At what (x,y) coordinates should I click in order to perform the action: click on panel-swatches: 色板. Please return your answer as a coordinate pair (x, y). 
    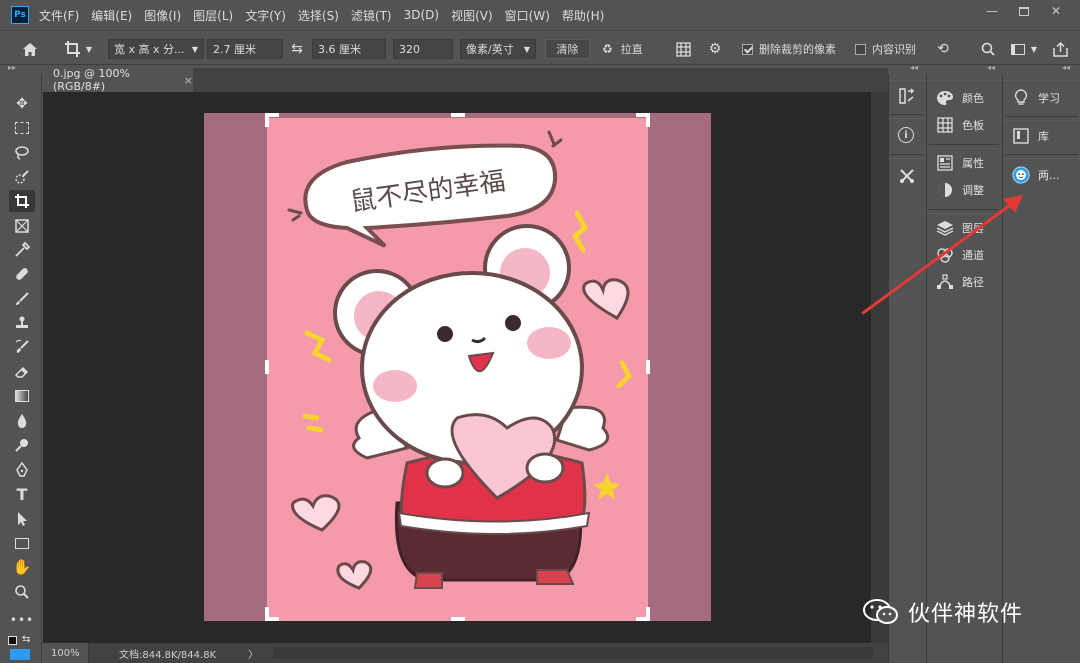
    Looking at the image, I should click on (960, 125).